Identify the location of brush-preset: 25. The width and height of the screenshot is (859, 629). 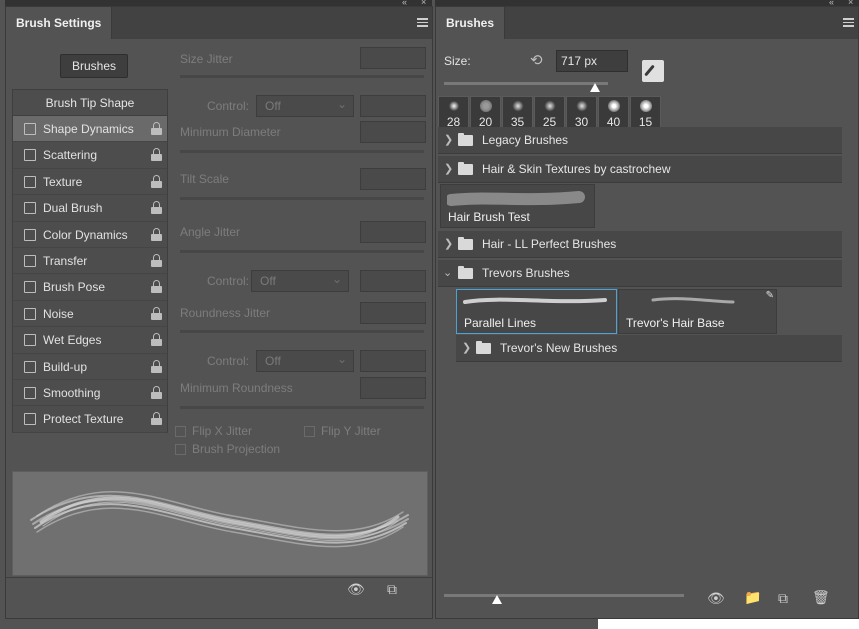
(549, 113).